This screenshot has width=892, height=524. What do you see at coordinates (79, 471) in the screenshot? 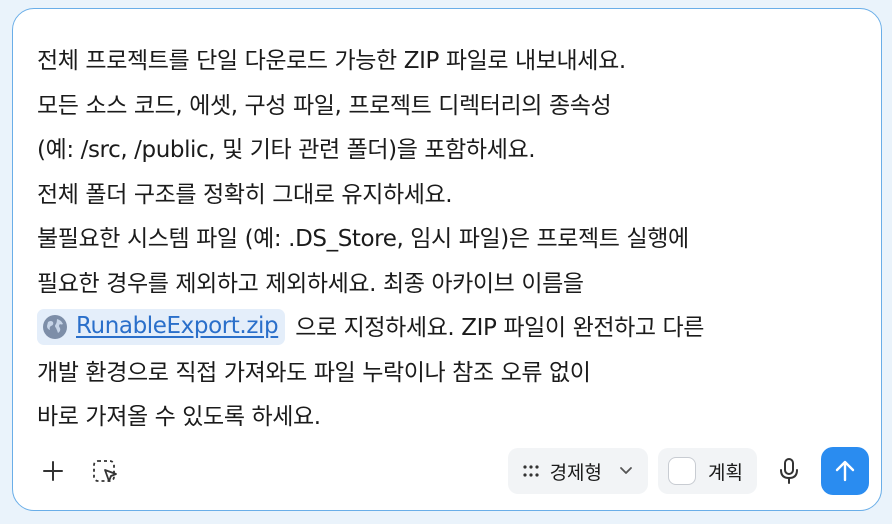
I see `toolbar-left-group` at bounding box center [79, 471].